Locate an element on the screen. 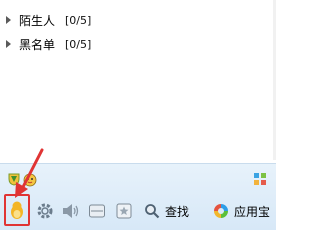  grid-icon is located at coordinates (260, 179).